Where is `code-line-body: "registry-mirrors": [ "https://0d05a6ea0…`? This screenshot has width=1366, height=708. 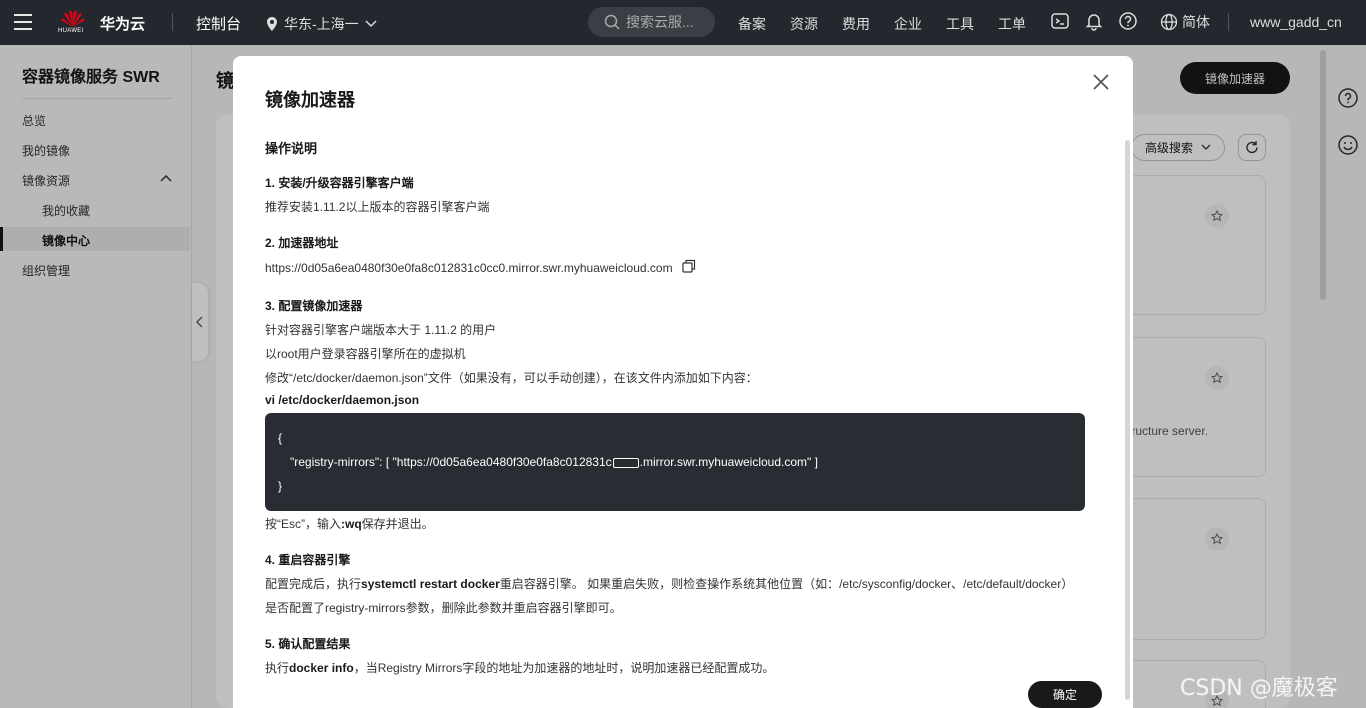
code-line-body: "registry-mirrors": [ "https://0d05a6ea0… is located at coordinates (554, 462).